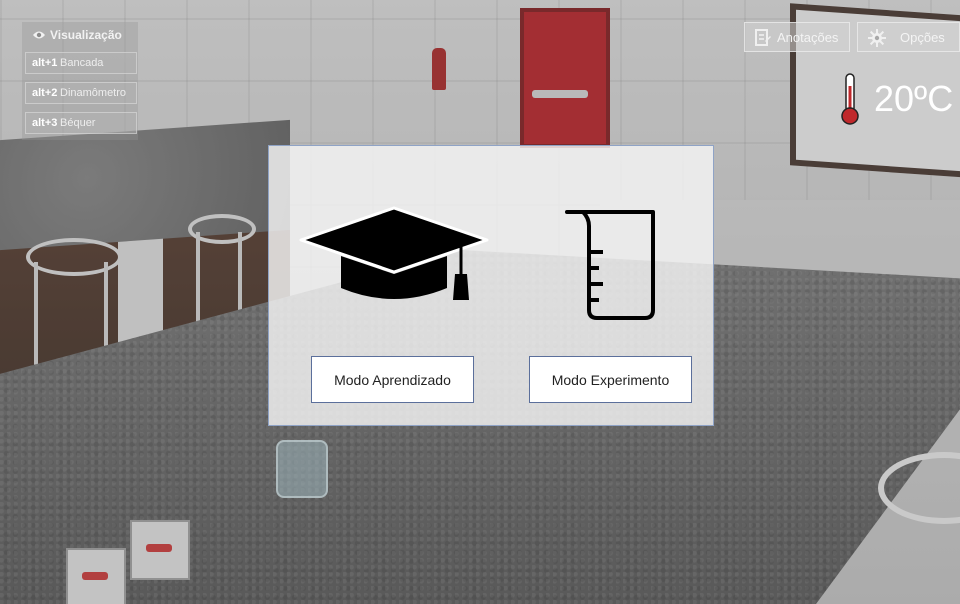 The image size is (960, 604). I want to click on shortcut-bequer: alt+3 Béquer, so click(81, 123).